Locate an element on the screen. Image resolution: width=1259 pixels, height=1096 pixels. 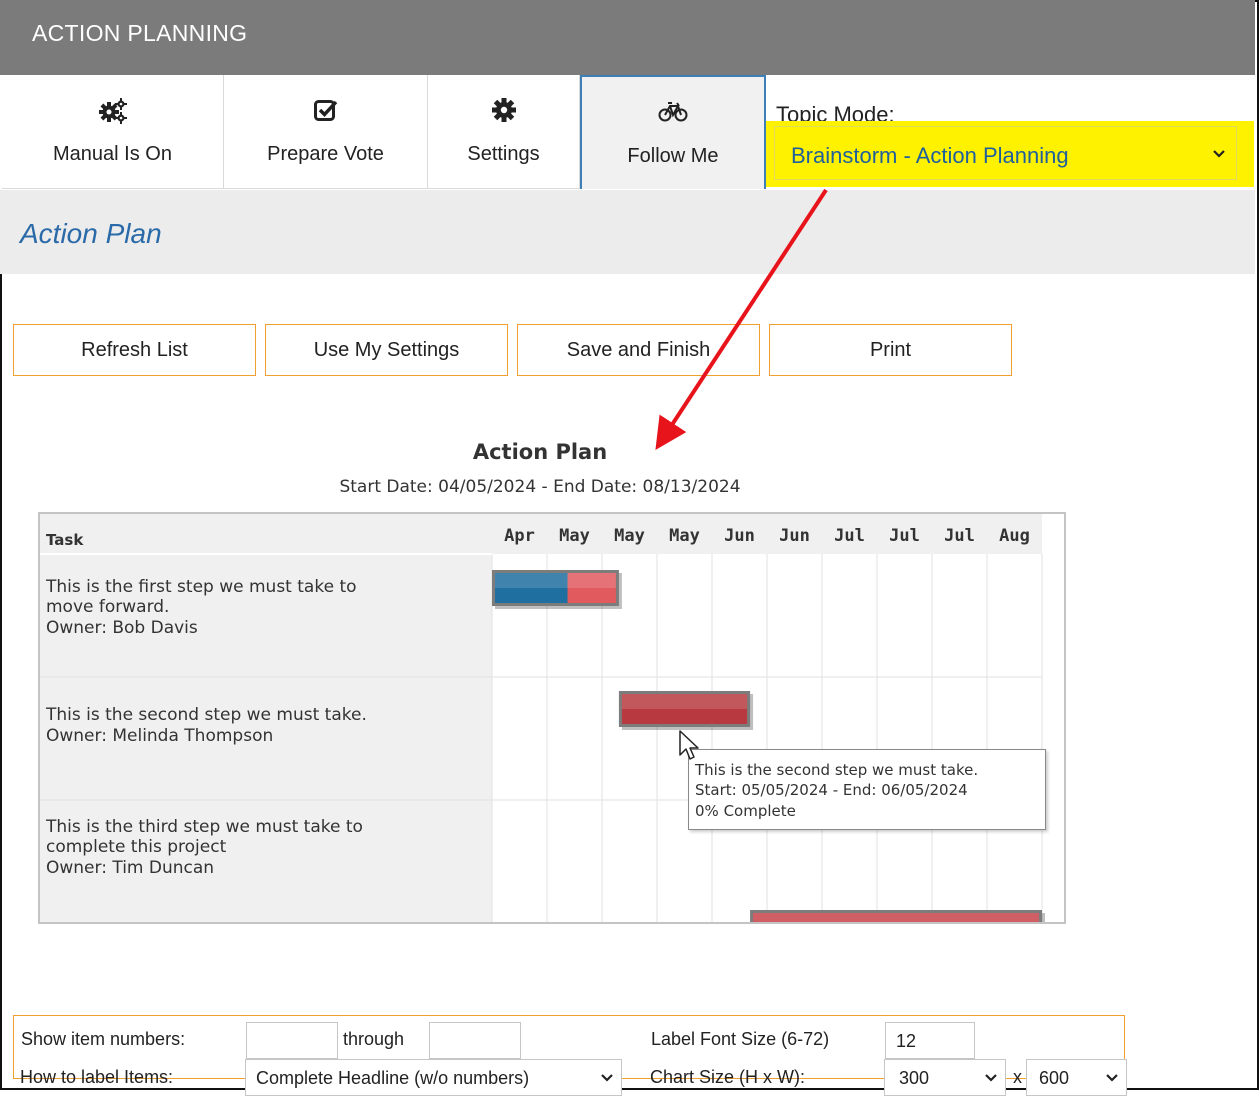
mouse-cursor-icon is located at coordinates (689, 745).